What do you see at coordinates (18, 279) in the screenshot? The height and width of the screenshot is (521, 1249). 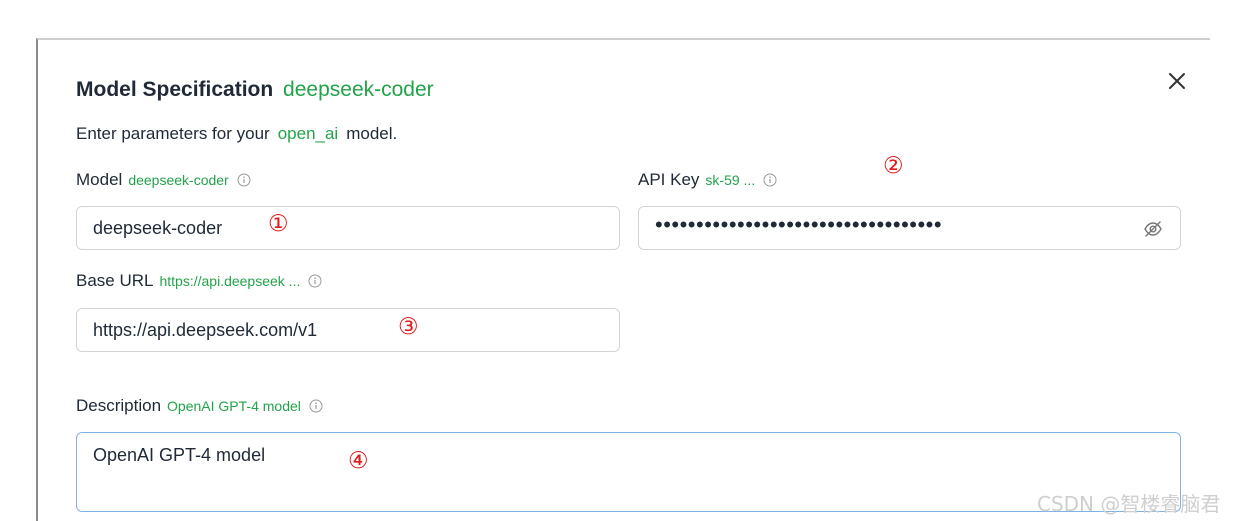 I see `backdrop` at bounding box center [18, 279].